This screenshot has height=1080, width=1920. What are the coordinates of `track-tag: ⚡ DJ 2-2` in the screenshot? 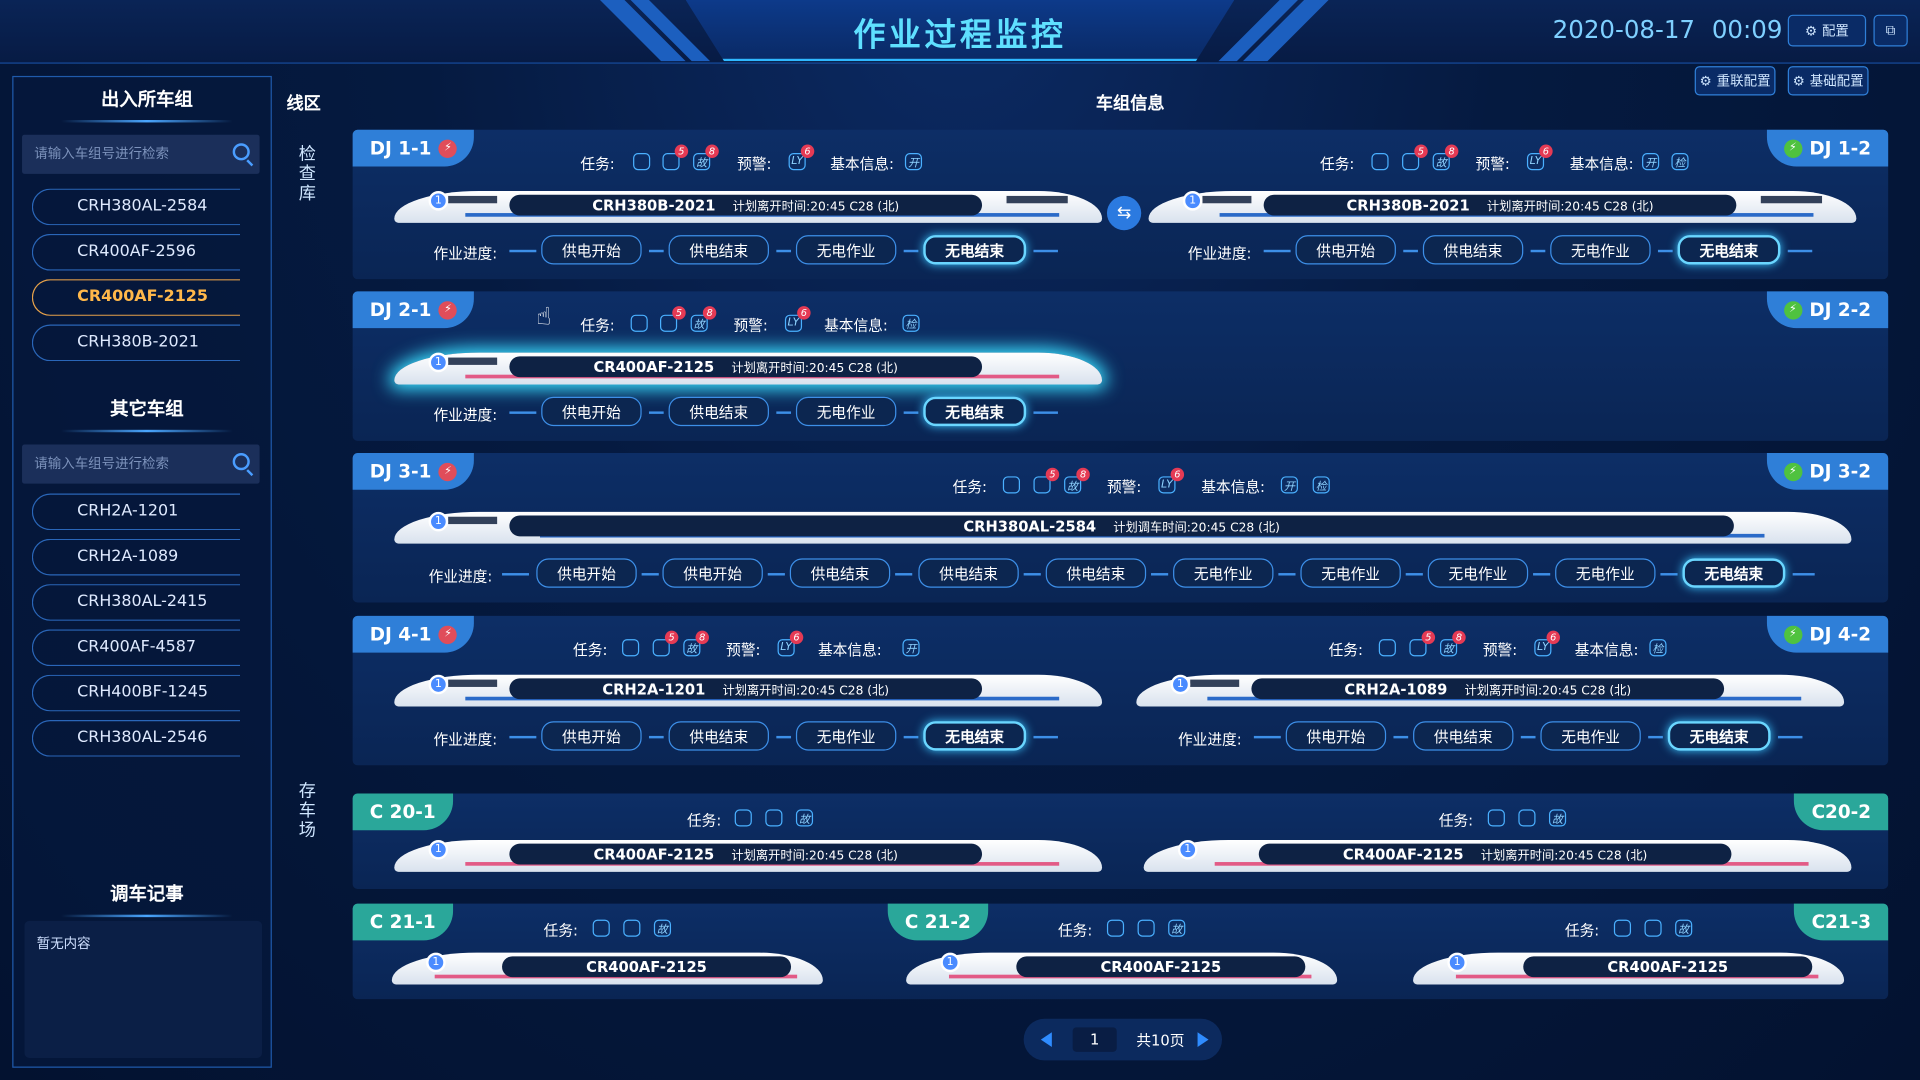 It's located at (1827, 310).